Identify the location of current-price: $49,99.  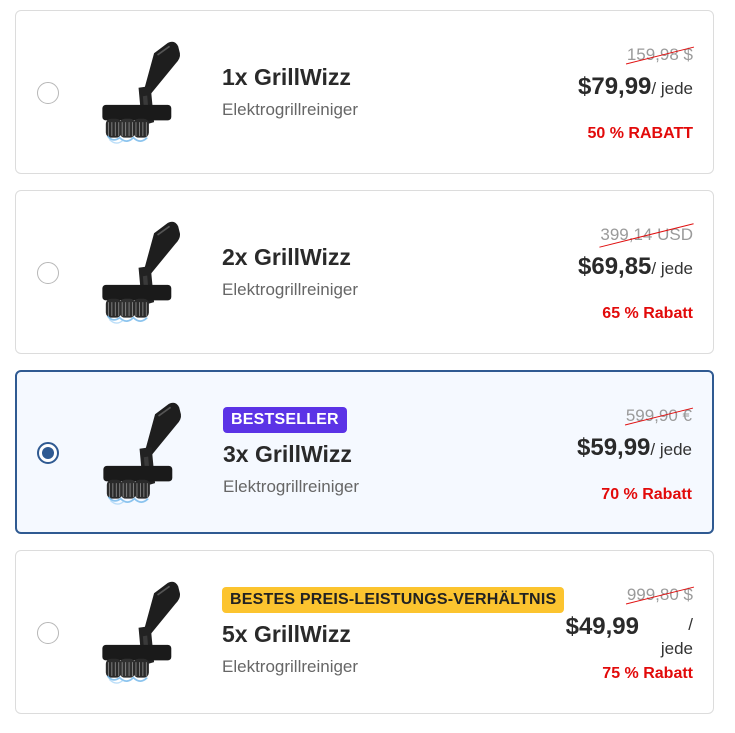
(602, 626).